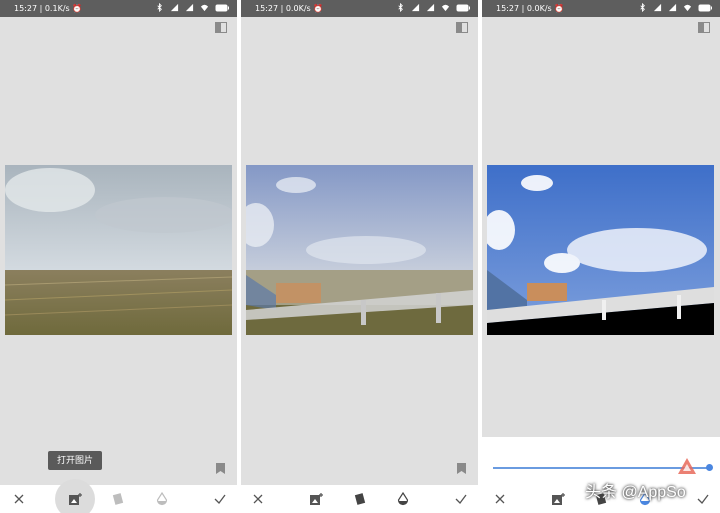  I want to click on watermark-text: 头条 @AppSo, so click(635, 492).